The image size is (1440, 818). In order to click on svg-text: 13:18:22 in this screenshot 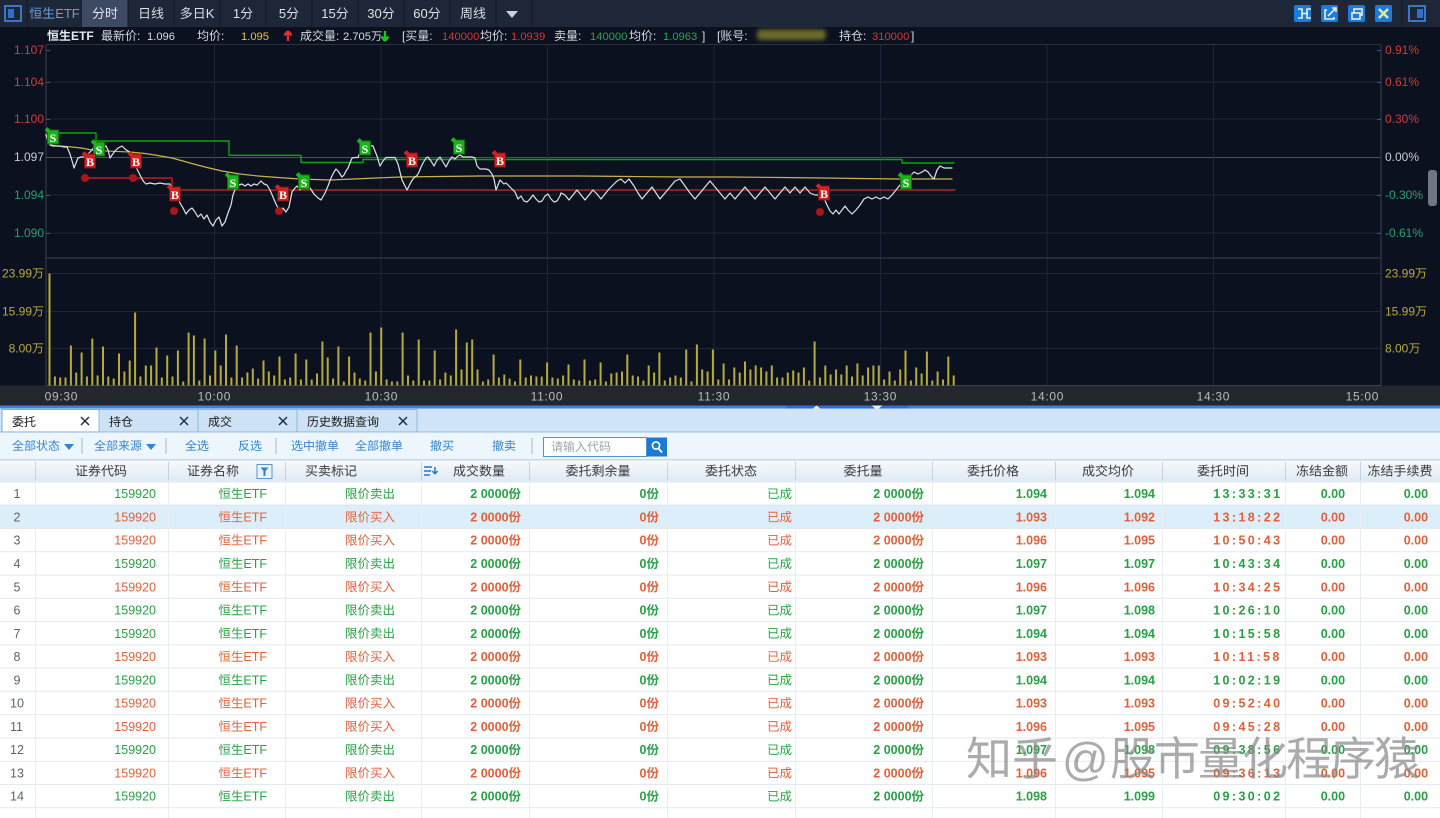, I will do `click(1247, 518)`.